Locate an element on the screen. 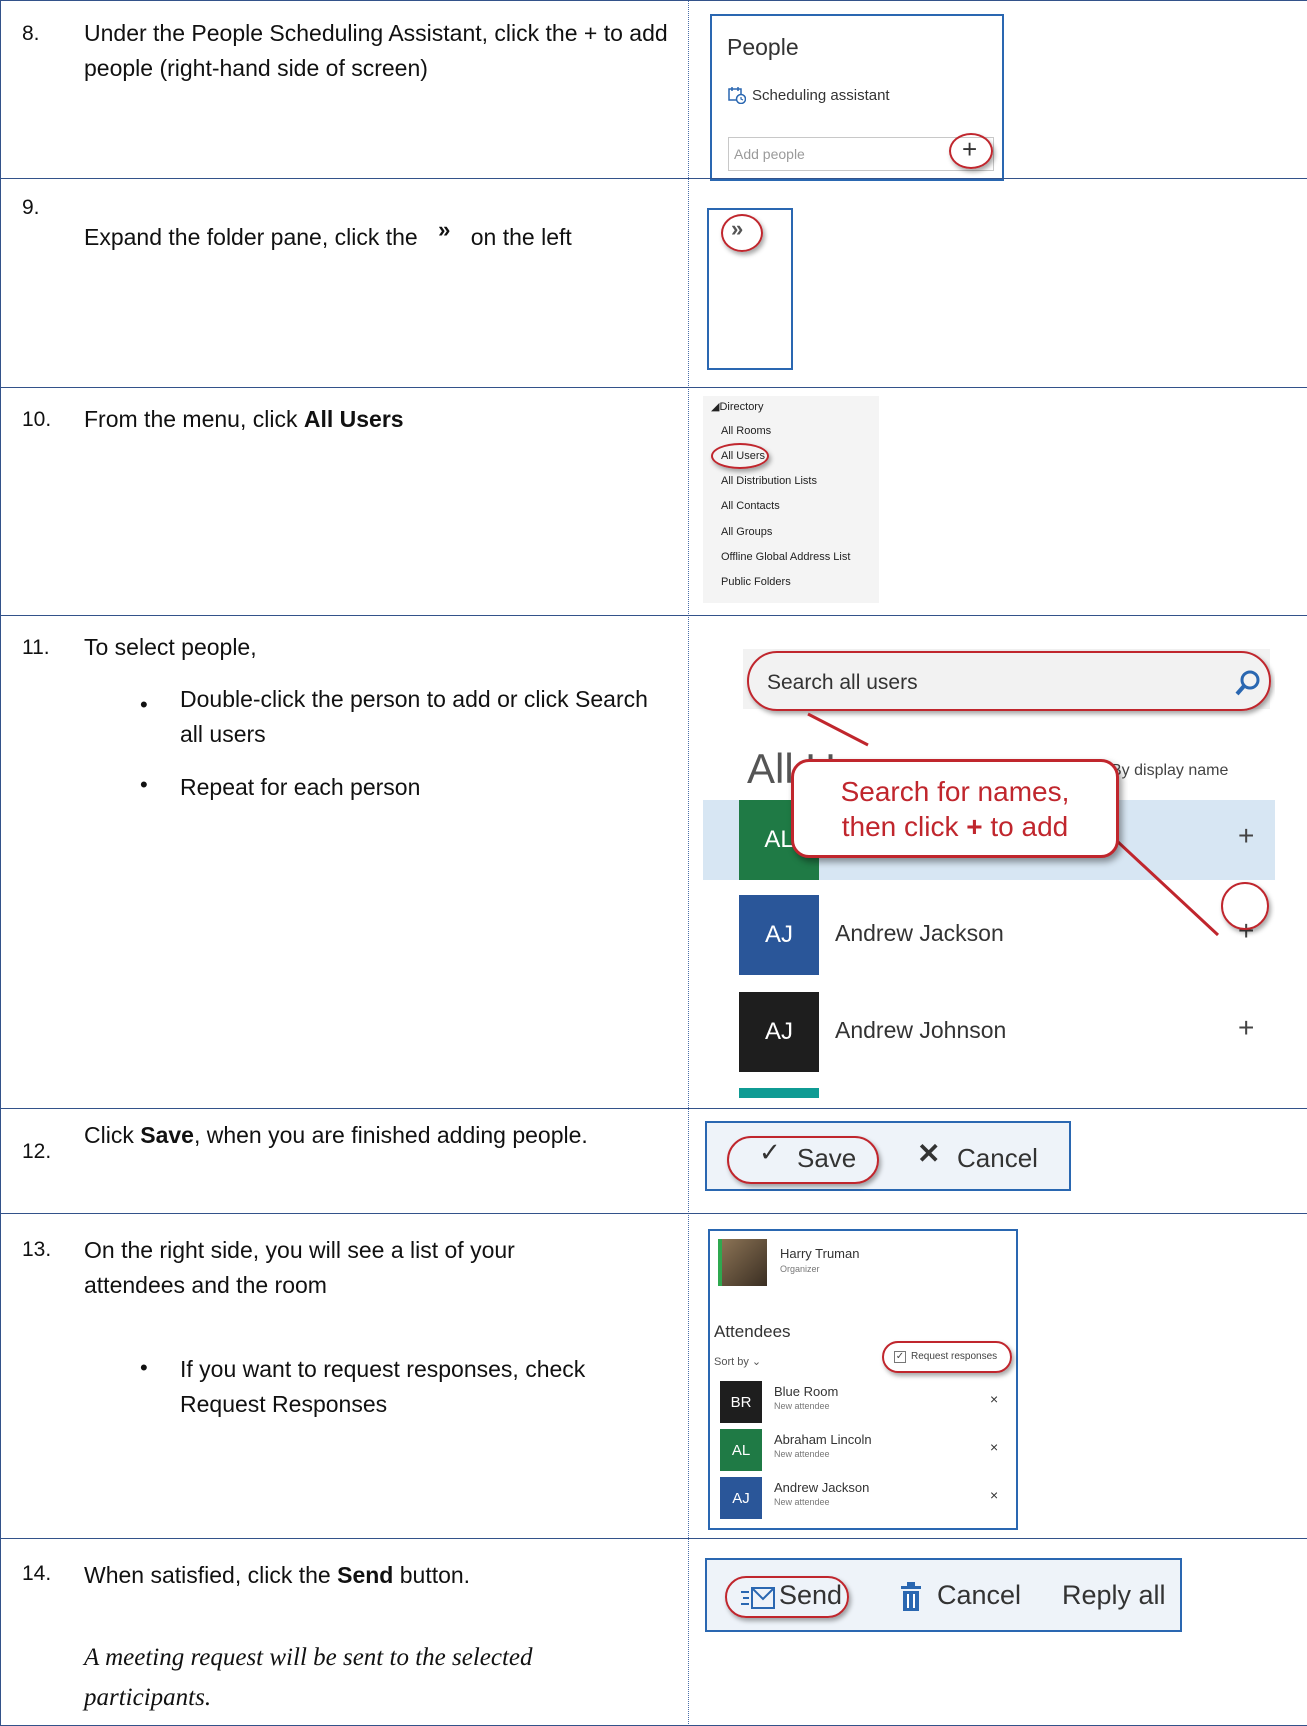  step-text: To select people, is located at coordinates (170, 647).